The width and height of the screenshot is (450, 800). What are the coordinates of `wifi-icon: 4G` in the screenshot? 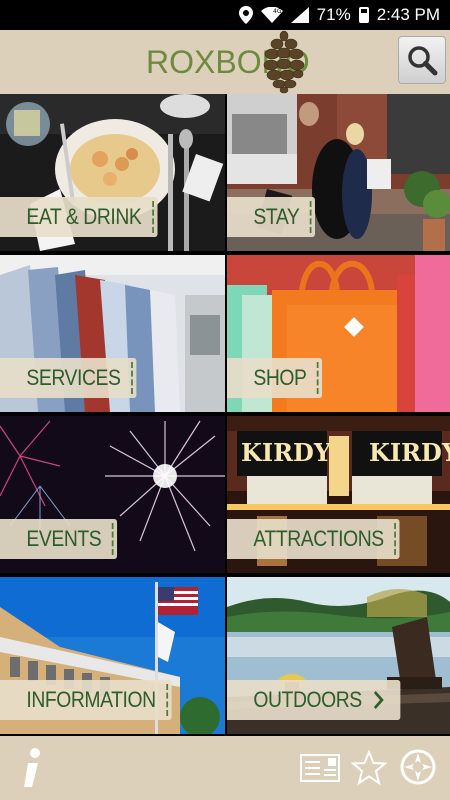 It's located at (271, 15).